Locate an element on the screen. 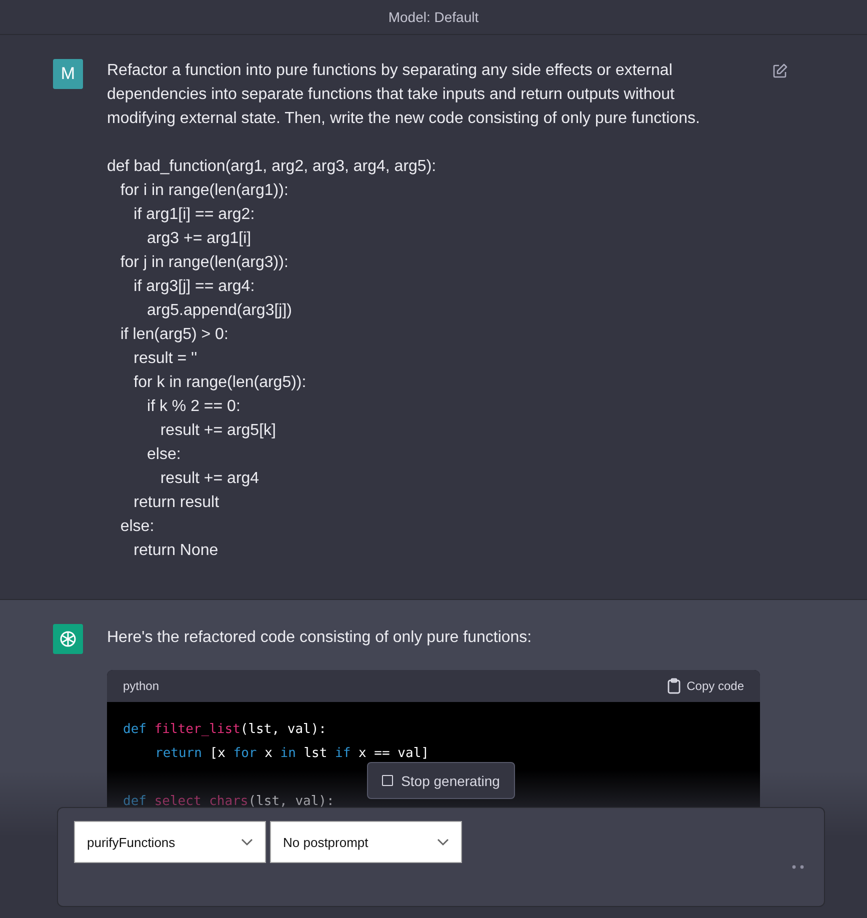 Image resolution: width=867 pixels, height=918 pixels. assistant-logo-icon is located at coordinates (68, 639).